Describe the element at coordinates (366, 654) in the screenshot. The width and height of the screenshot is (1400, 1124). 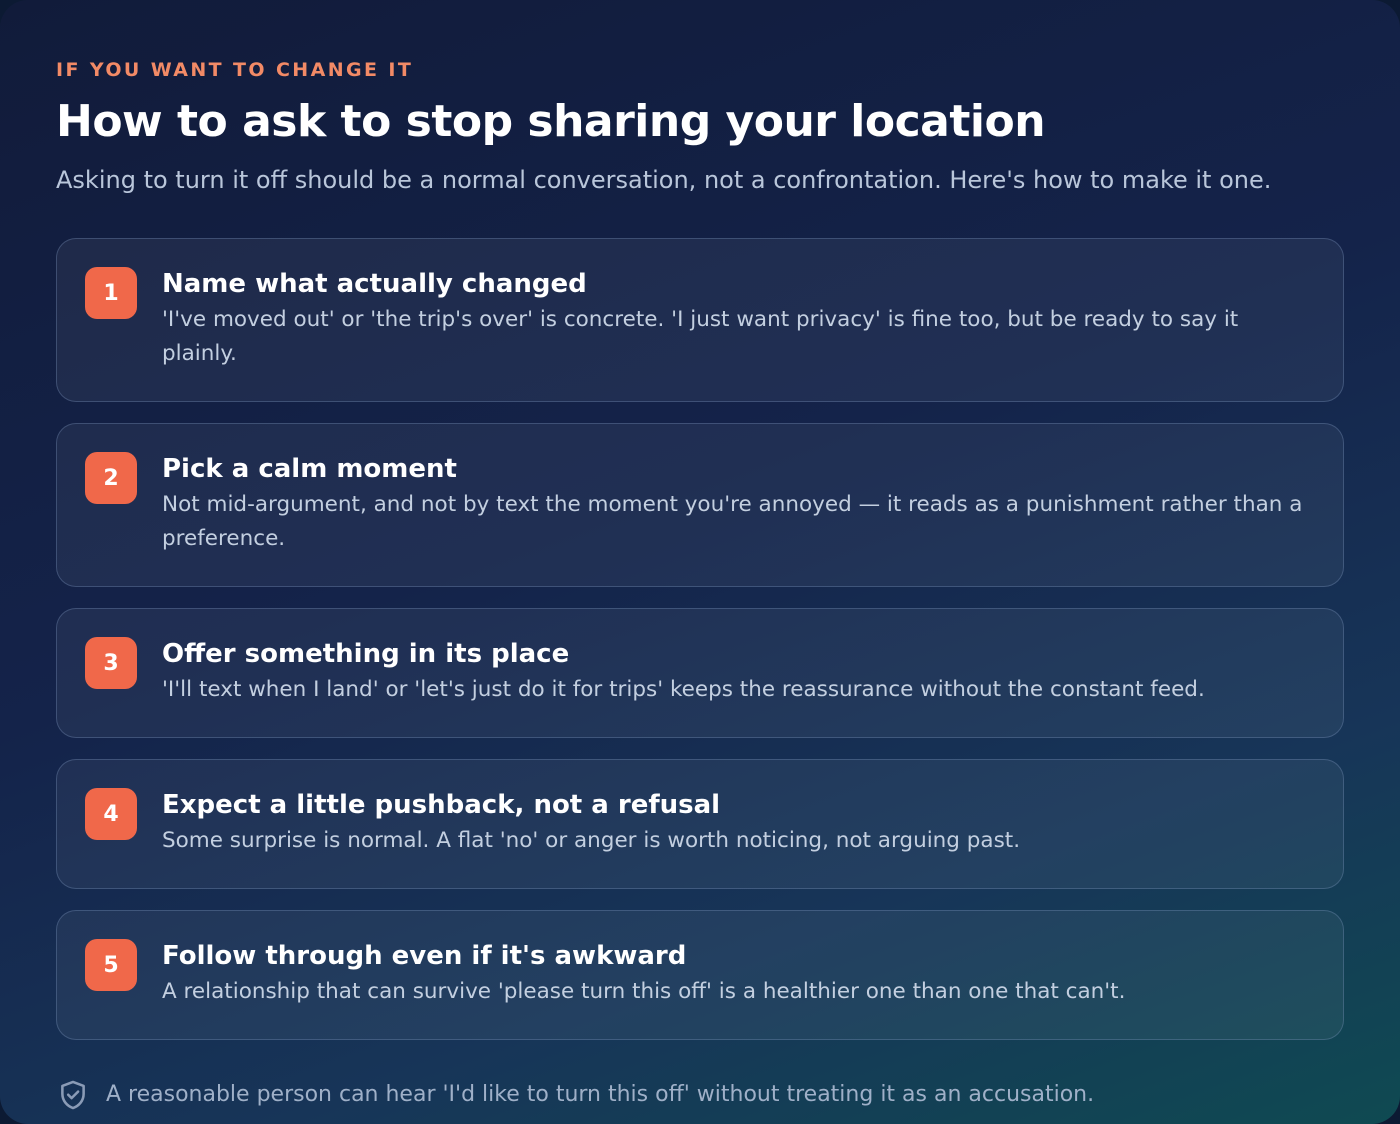
I see `step-title: Offer something in its place` at that location.